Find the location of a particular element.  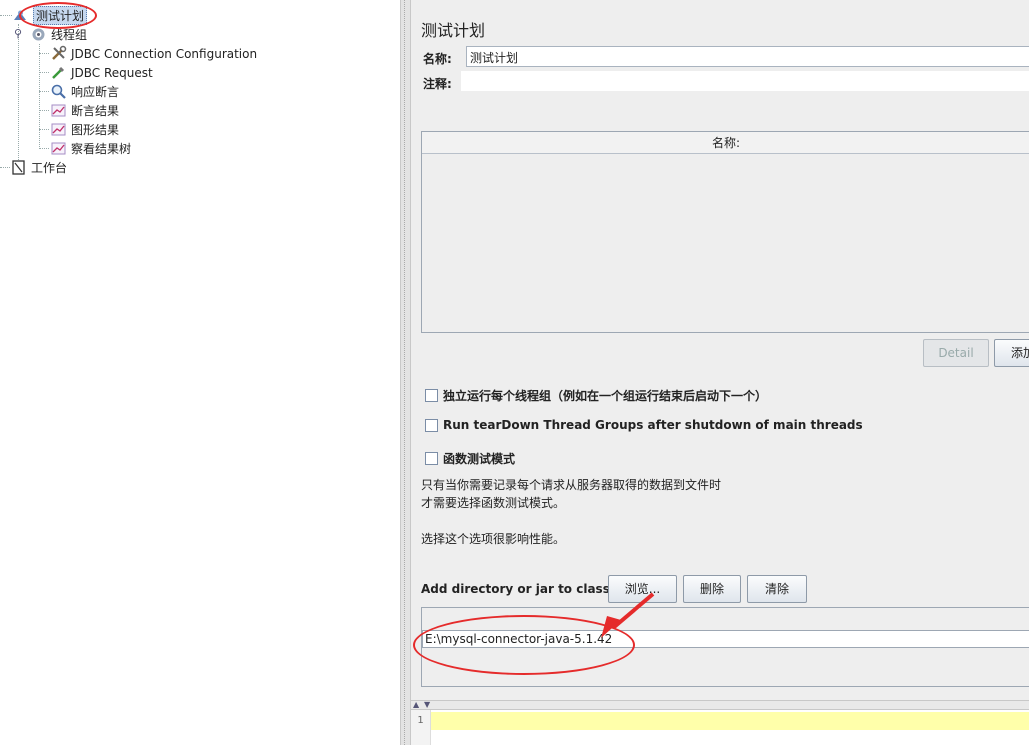

gear-icon is located at coordinates (38, 34).